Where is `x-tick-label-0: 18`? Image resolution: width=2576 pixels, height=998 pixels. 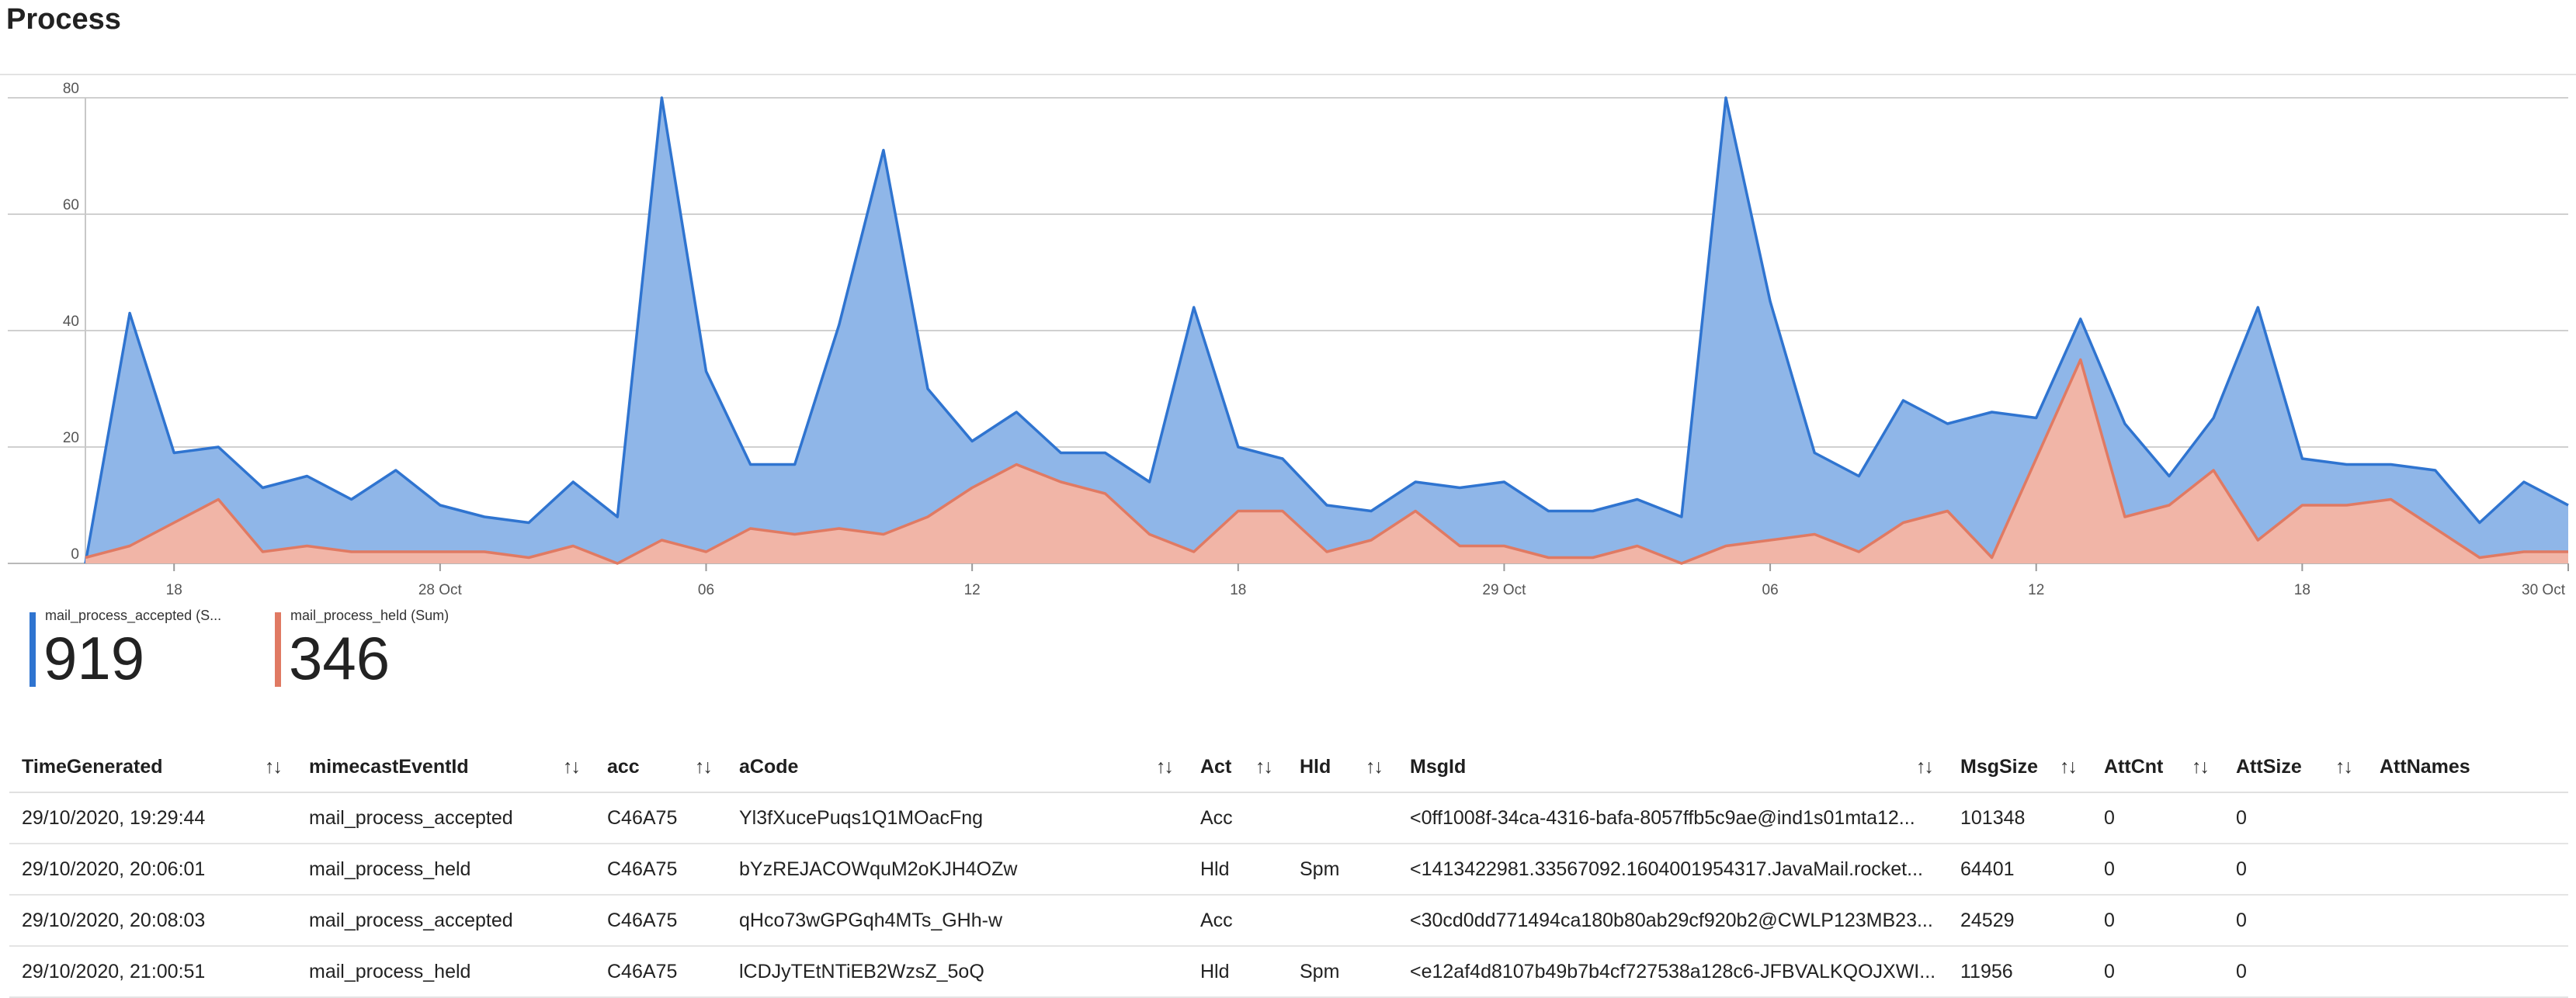 x-tick-label-0: 18 is located at coordinates (174, 590).